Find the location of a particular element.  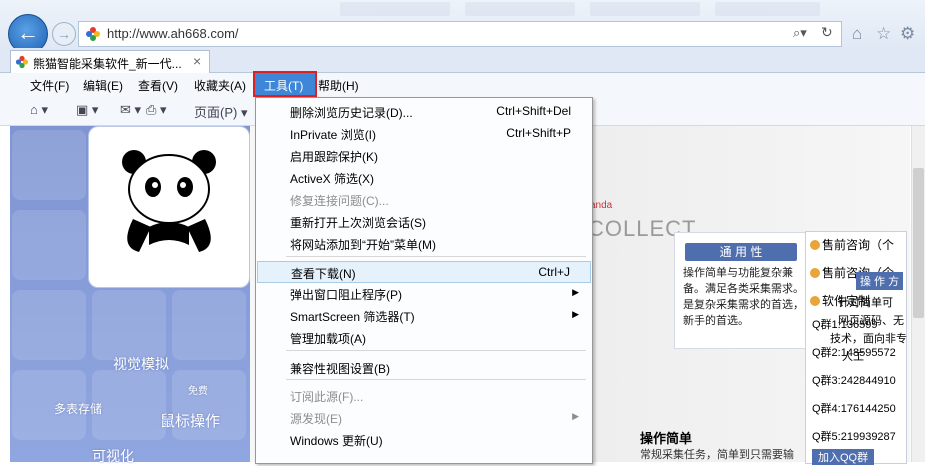

tools-menu-item: SmartScreen 筛选器(T) ▶ is located at coordinates (424, 316).